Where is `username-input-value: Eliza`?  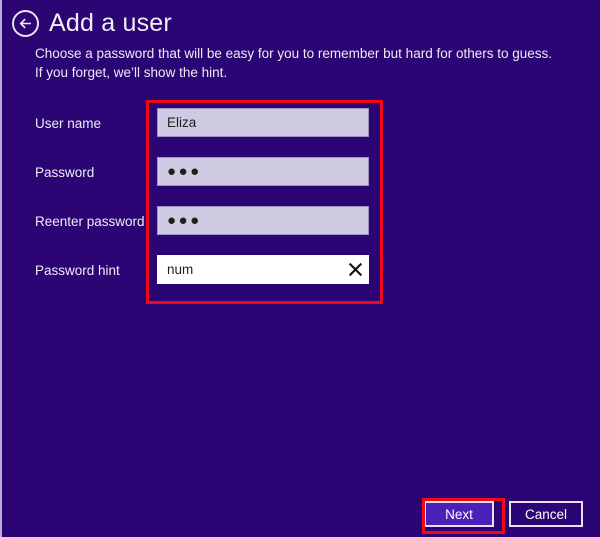 username-input-value: Eliza is located at coordinates (182, 122).